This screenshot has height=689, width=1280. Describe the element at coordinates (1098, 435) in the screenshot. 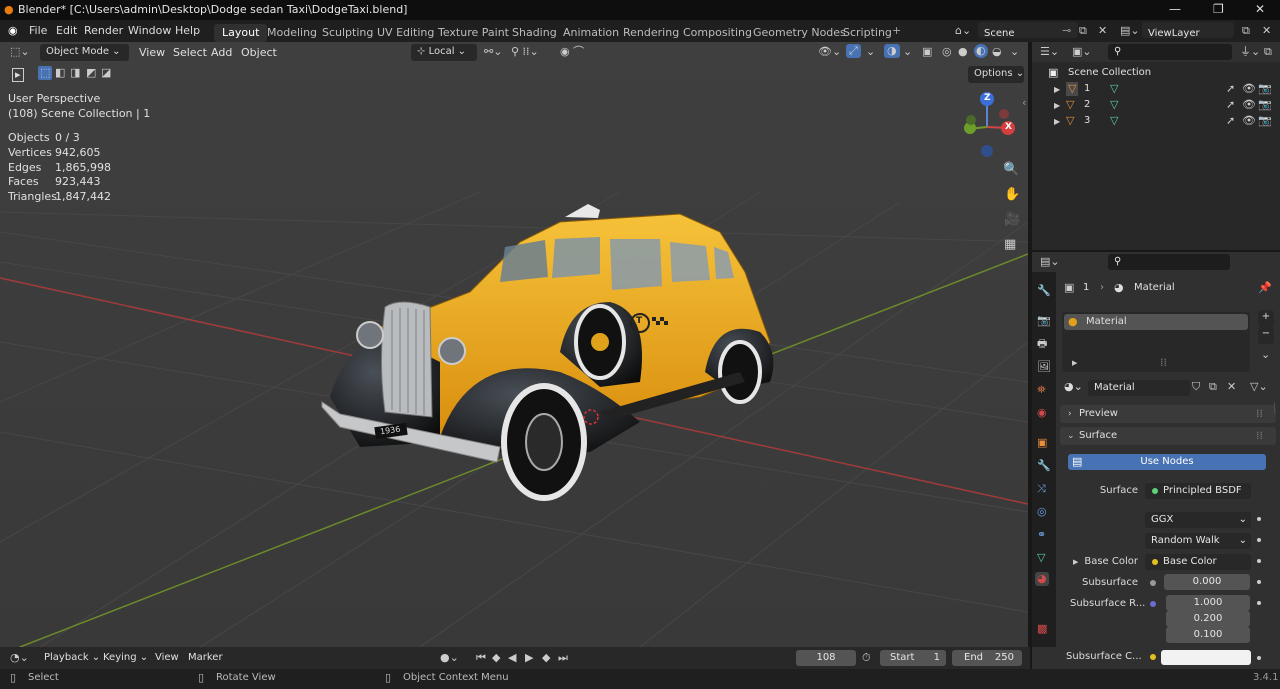

I see `surface-panel-label: Surface` at that location.